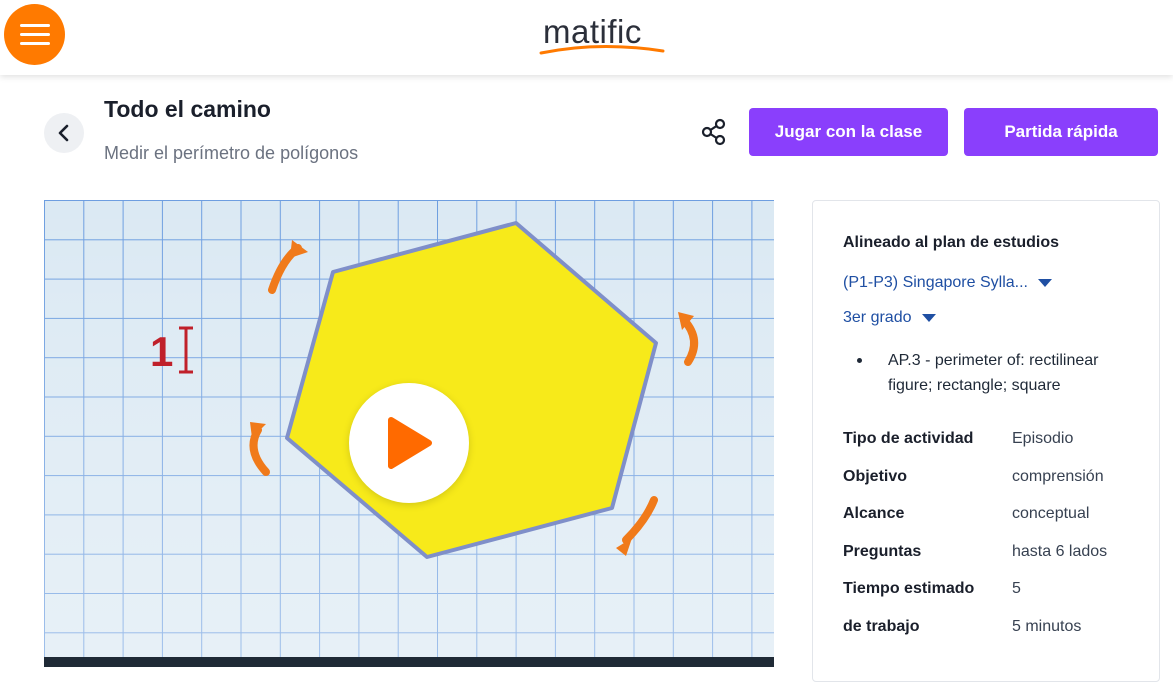 This screenshot has width=1173, height=682. Describe the element at coordinates (951, 242) in the screenshot. I see `curriculum-heading: Alineado al plan de estudios` at that location.